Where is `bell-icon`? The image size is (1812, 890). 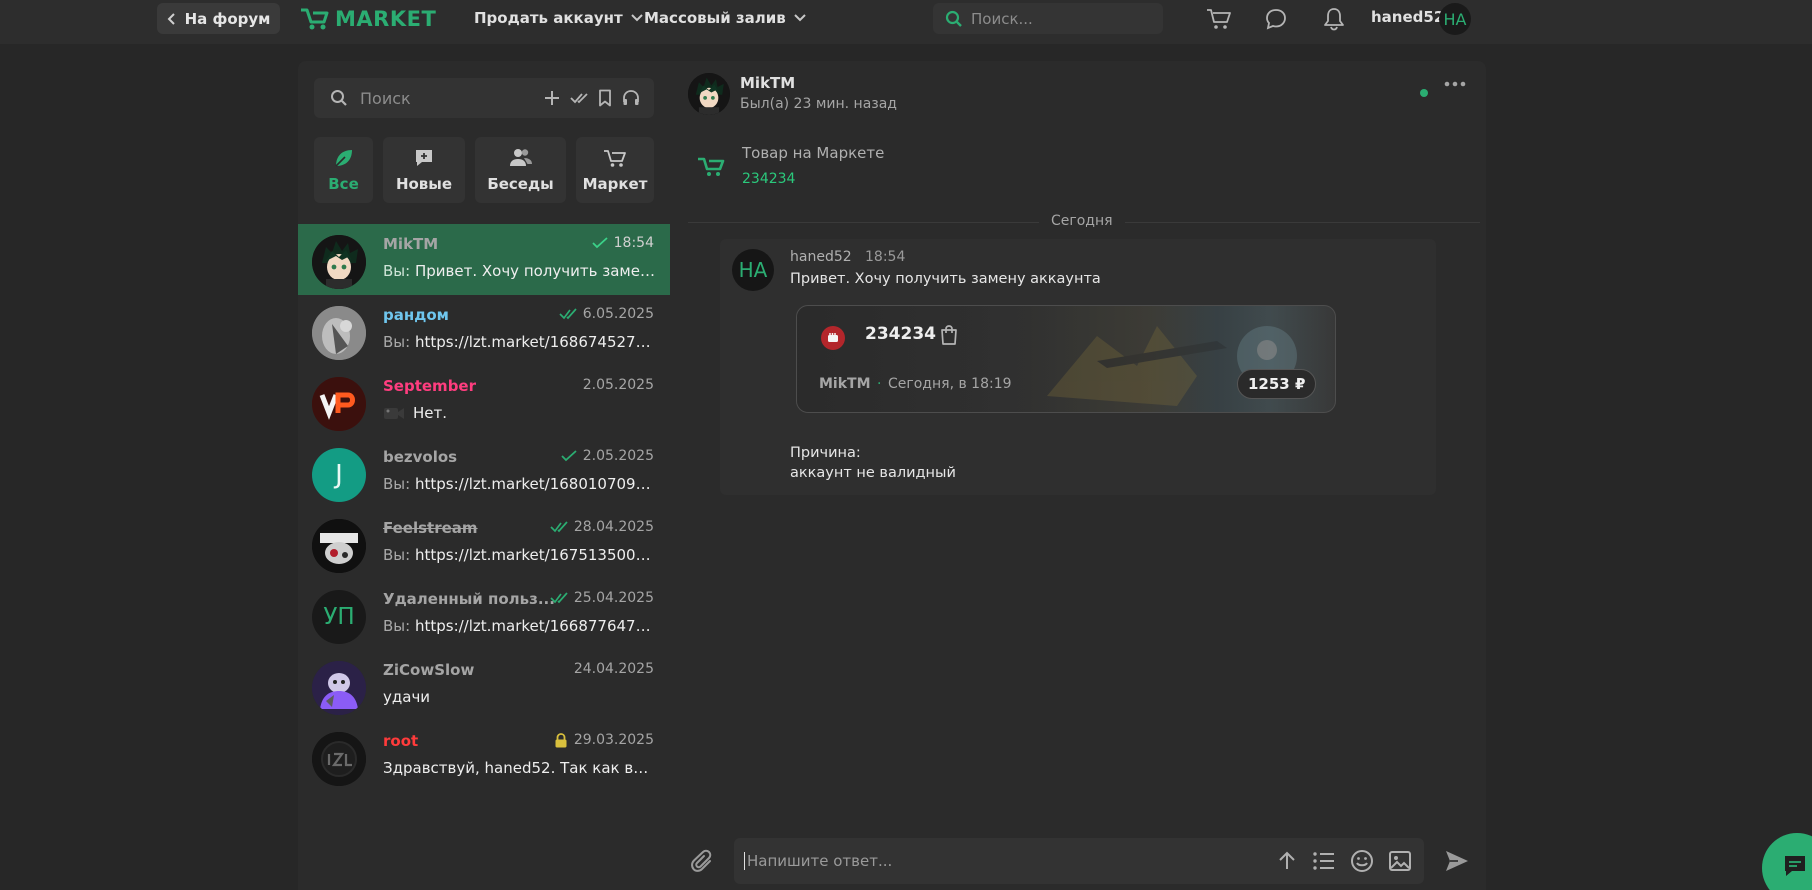
bell-icon is located at coordinates (1334, 19).